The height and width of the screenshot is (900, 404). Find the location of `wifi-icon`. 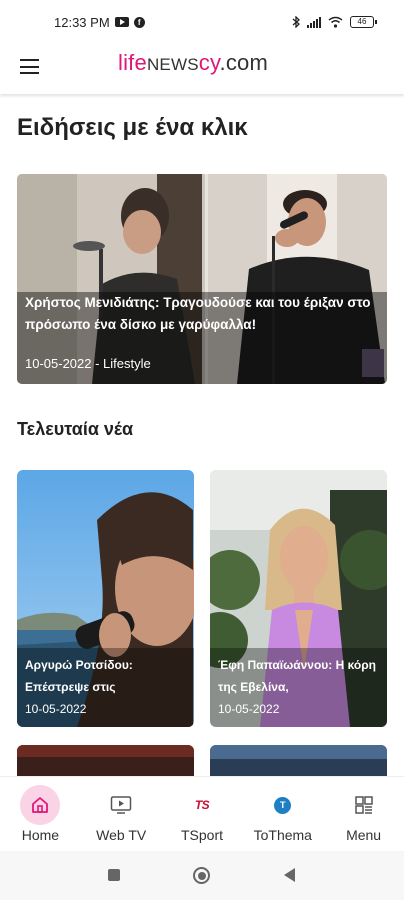

wifi-icon is located at coordinates (335, 22).